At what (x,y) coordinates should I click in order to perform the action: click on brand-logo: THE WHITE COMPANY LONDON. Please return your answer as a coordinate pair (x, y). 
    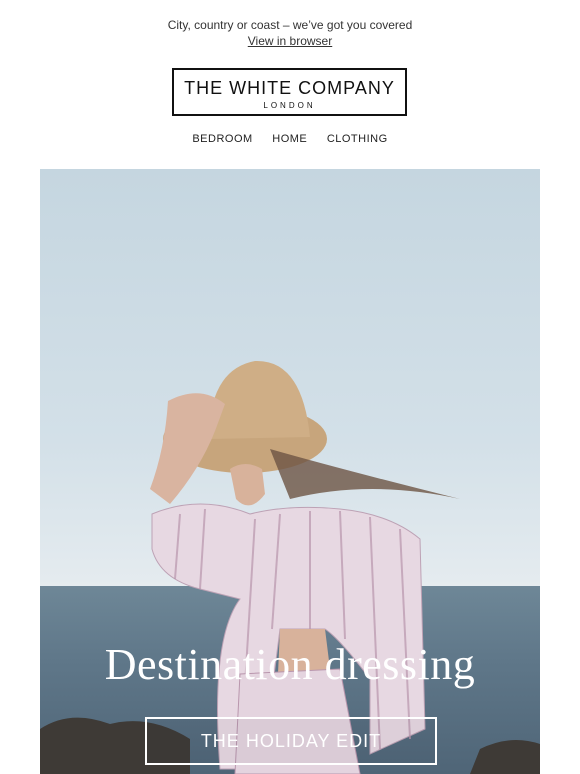
    Looking at the image, I should click on (289, 92).